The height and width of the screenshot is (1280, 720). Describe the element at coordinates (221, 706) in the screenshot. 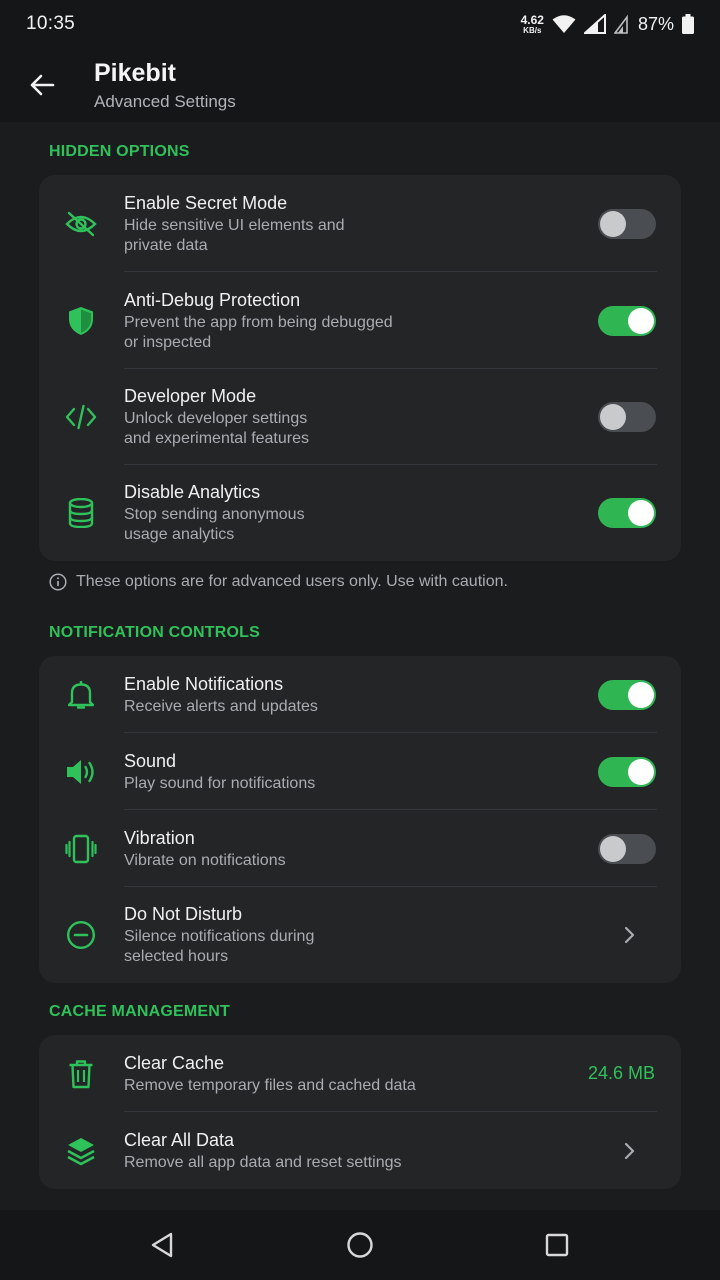

I see `setting-description: Receive alerts and updates` at that location.